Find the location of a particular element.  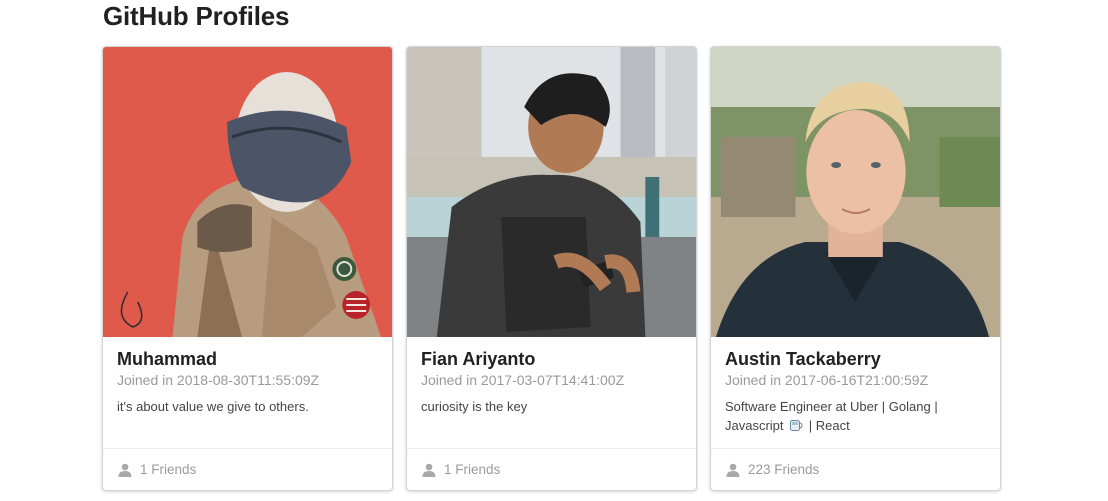

coffee-cup-icon is located at coordinates (796, 425).